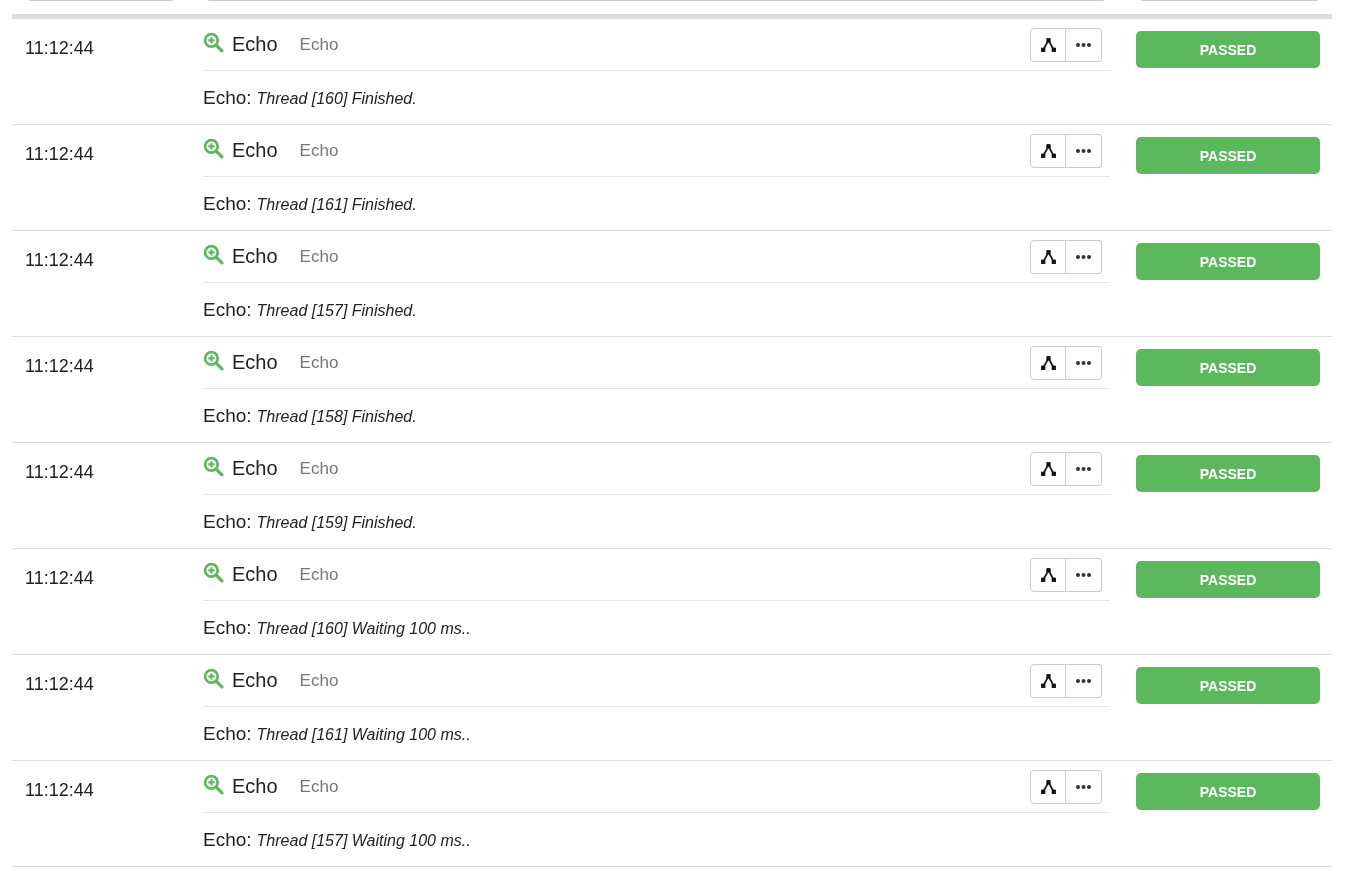 The image size is (1354, 870). I want to click on message-text: Thread [158] Finished., so click(336, 417).